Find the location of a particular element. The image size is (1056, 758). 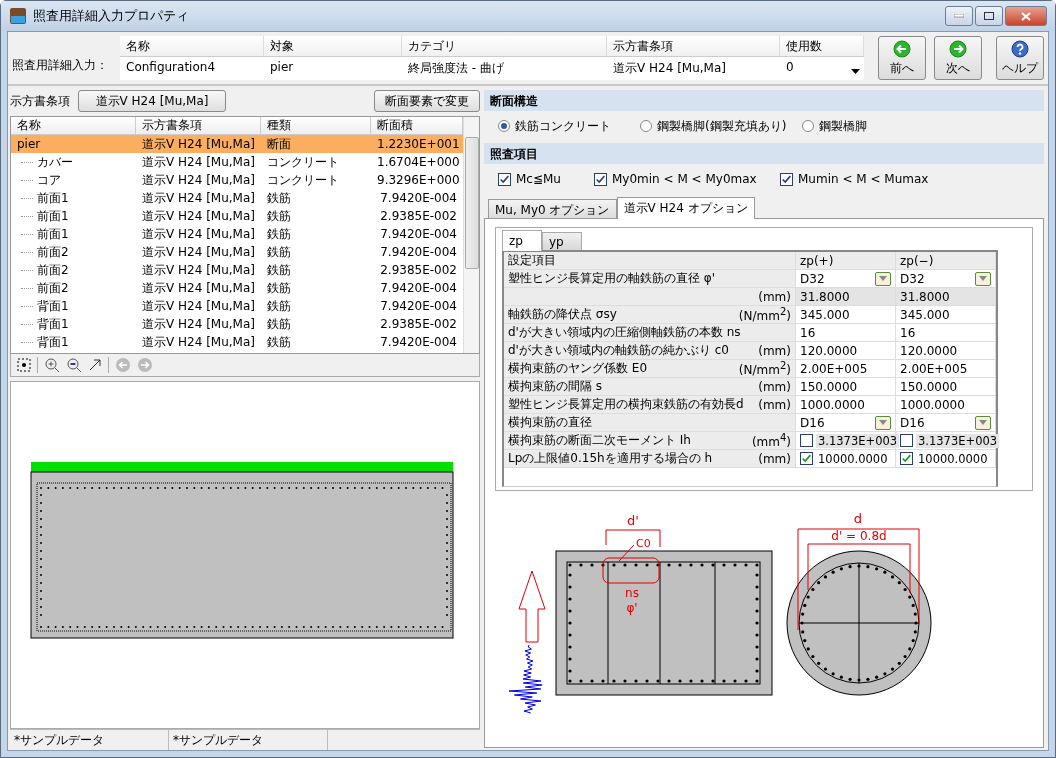

minimize-button is located at coordinates (959, 16).